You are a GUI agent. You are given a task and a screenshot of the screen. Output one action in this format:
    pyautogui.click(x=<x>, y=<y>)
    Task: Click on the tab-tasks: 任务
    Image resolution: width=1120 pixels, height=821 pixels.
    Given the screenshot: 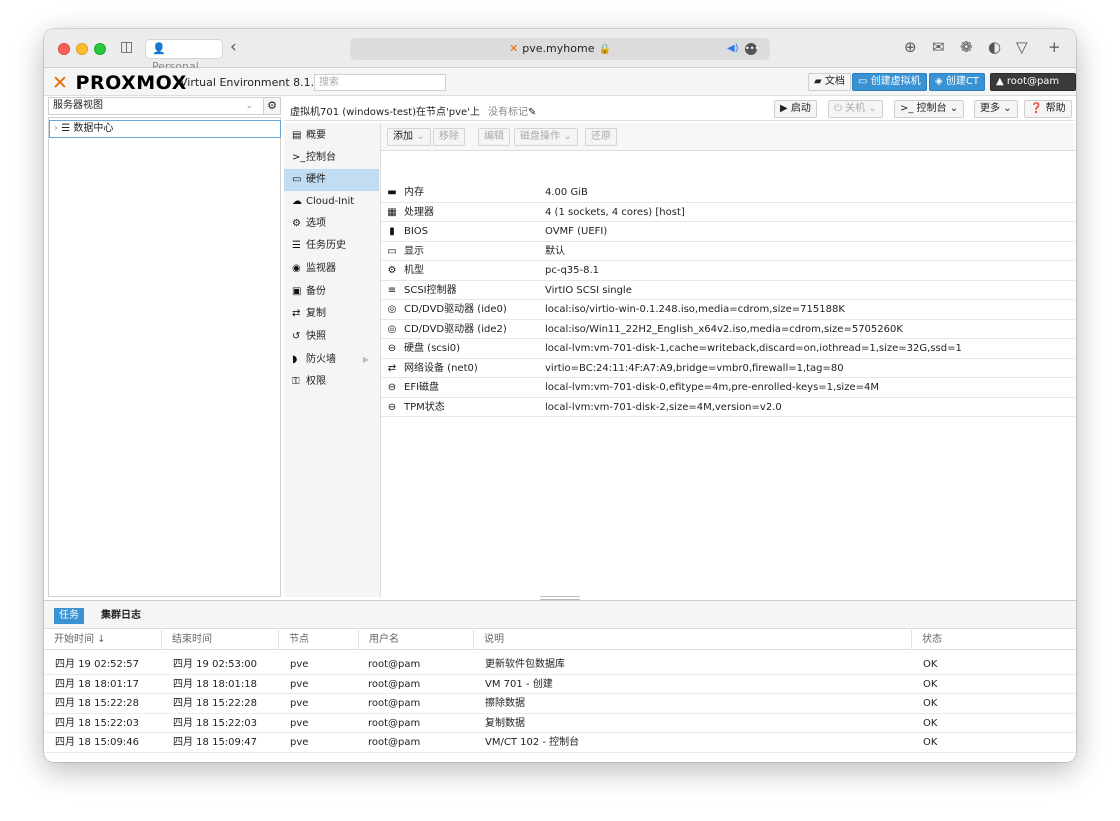 What is the action you would take?
    pyautogui.click(x=69, y=616)
    